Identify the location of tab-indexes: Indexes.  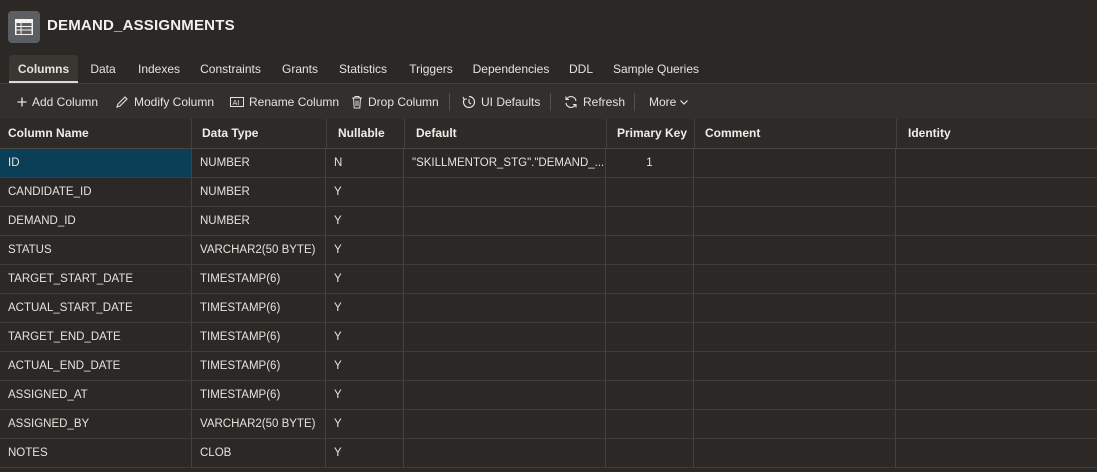
(159, 69).